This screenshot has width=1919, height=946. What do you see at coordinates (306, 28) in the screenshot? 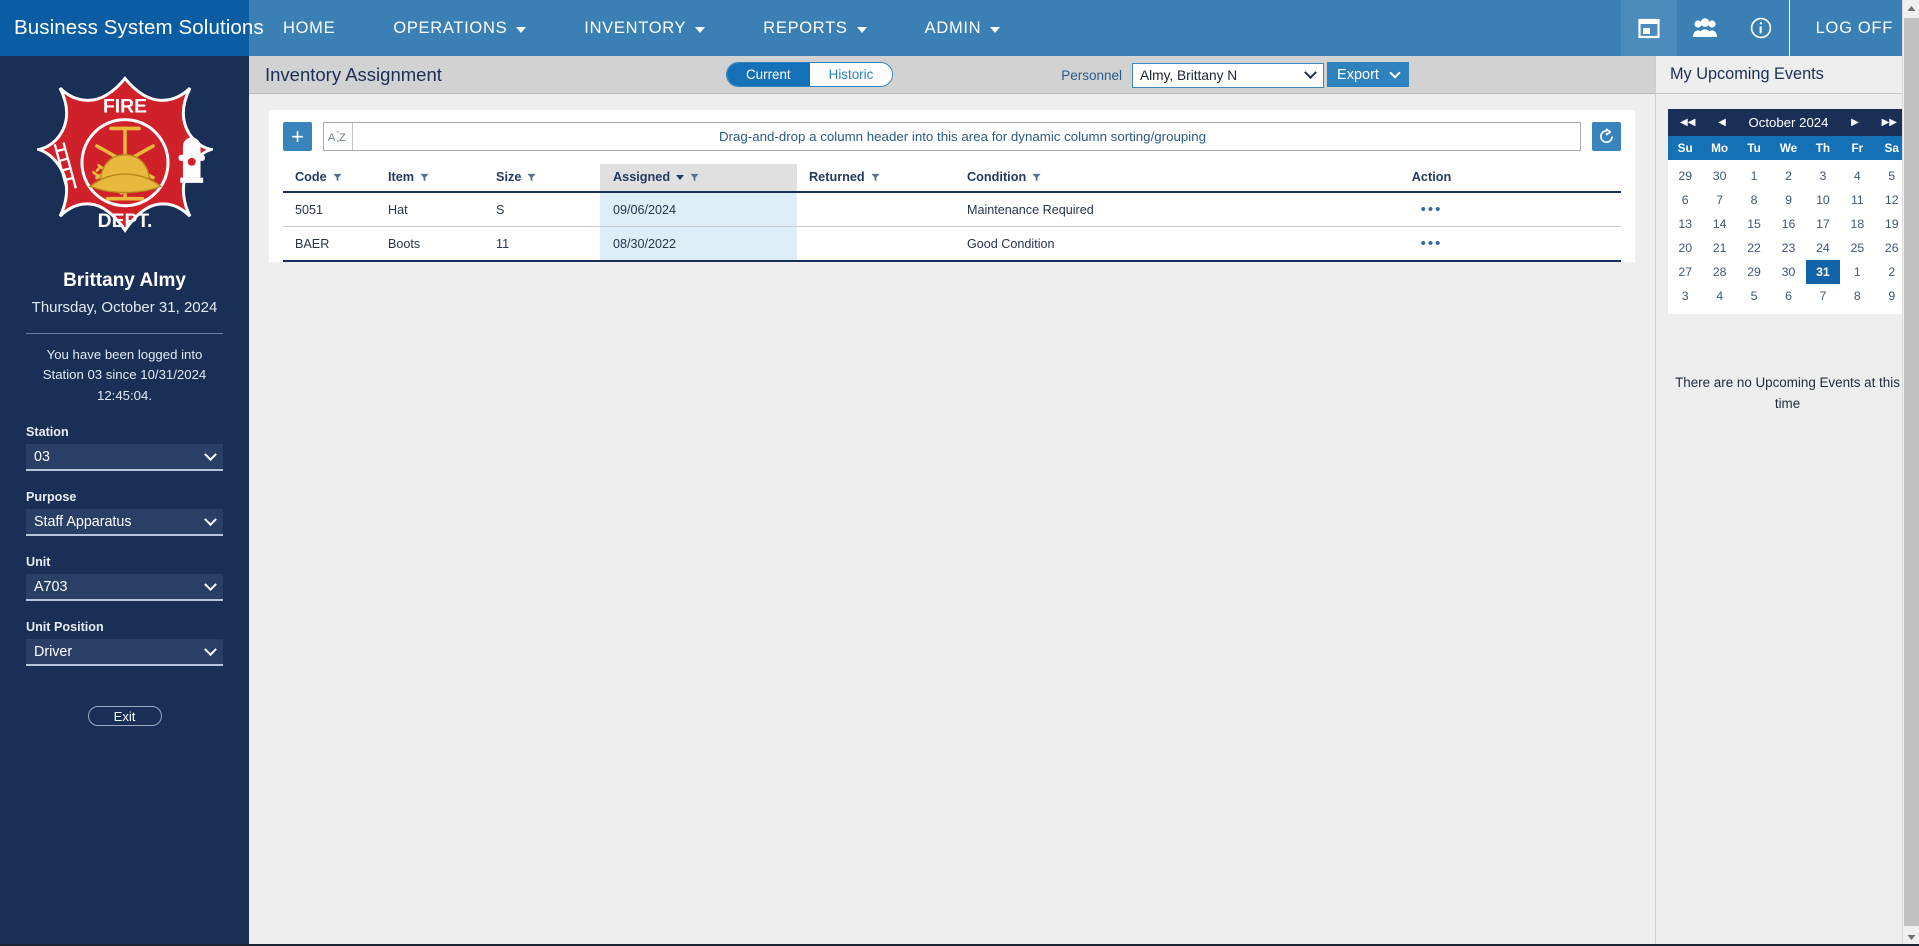
I see `nav-item-home: HOME` at bounding box center [306, 28].